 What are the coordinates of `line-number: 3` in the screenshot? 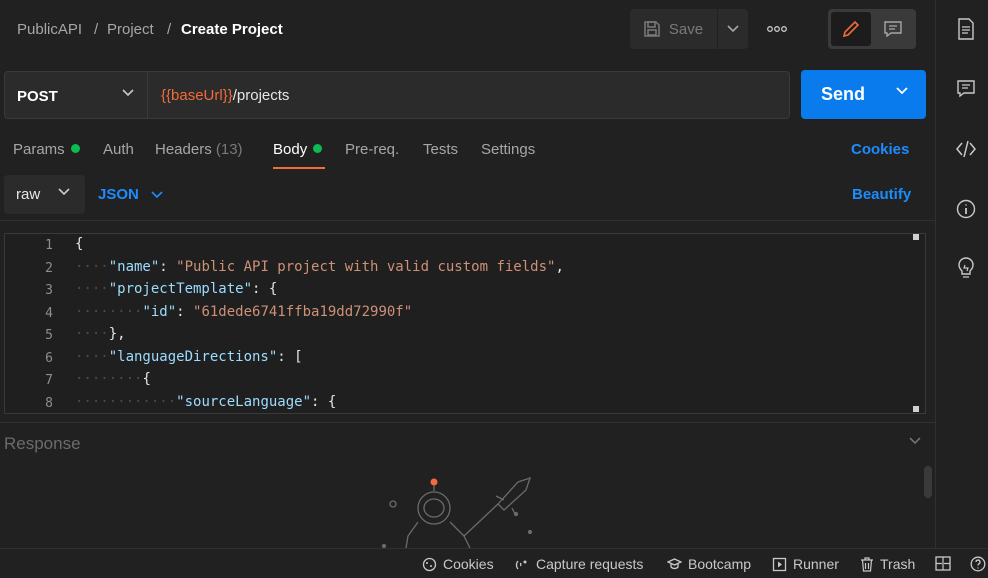 It's located at (49, 290).